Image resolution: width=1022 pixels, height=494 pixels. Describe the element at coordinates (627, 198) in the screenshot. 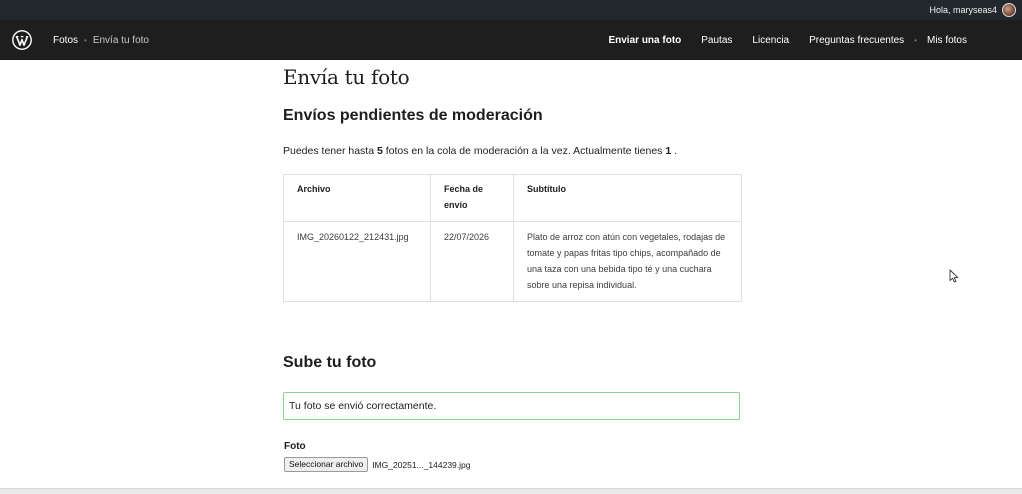

I see `column-header-subtitulo: Subtítulo` at that location.